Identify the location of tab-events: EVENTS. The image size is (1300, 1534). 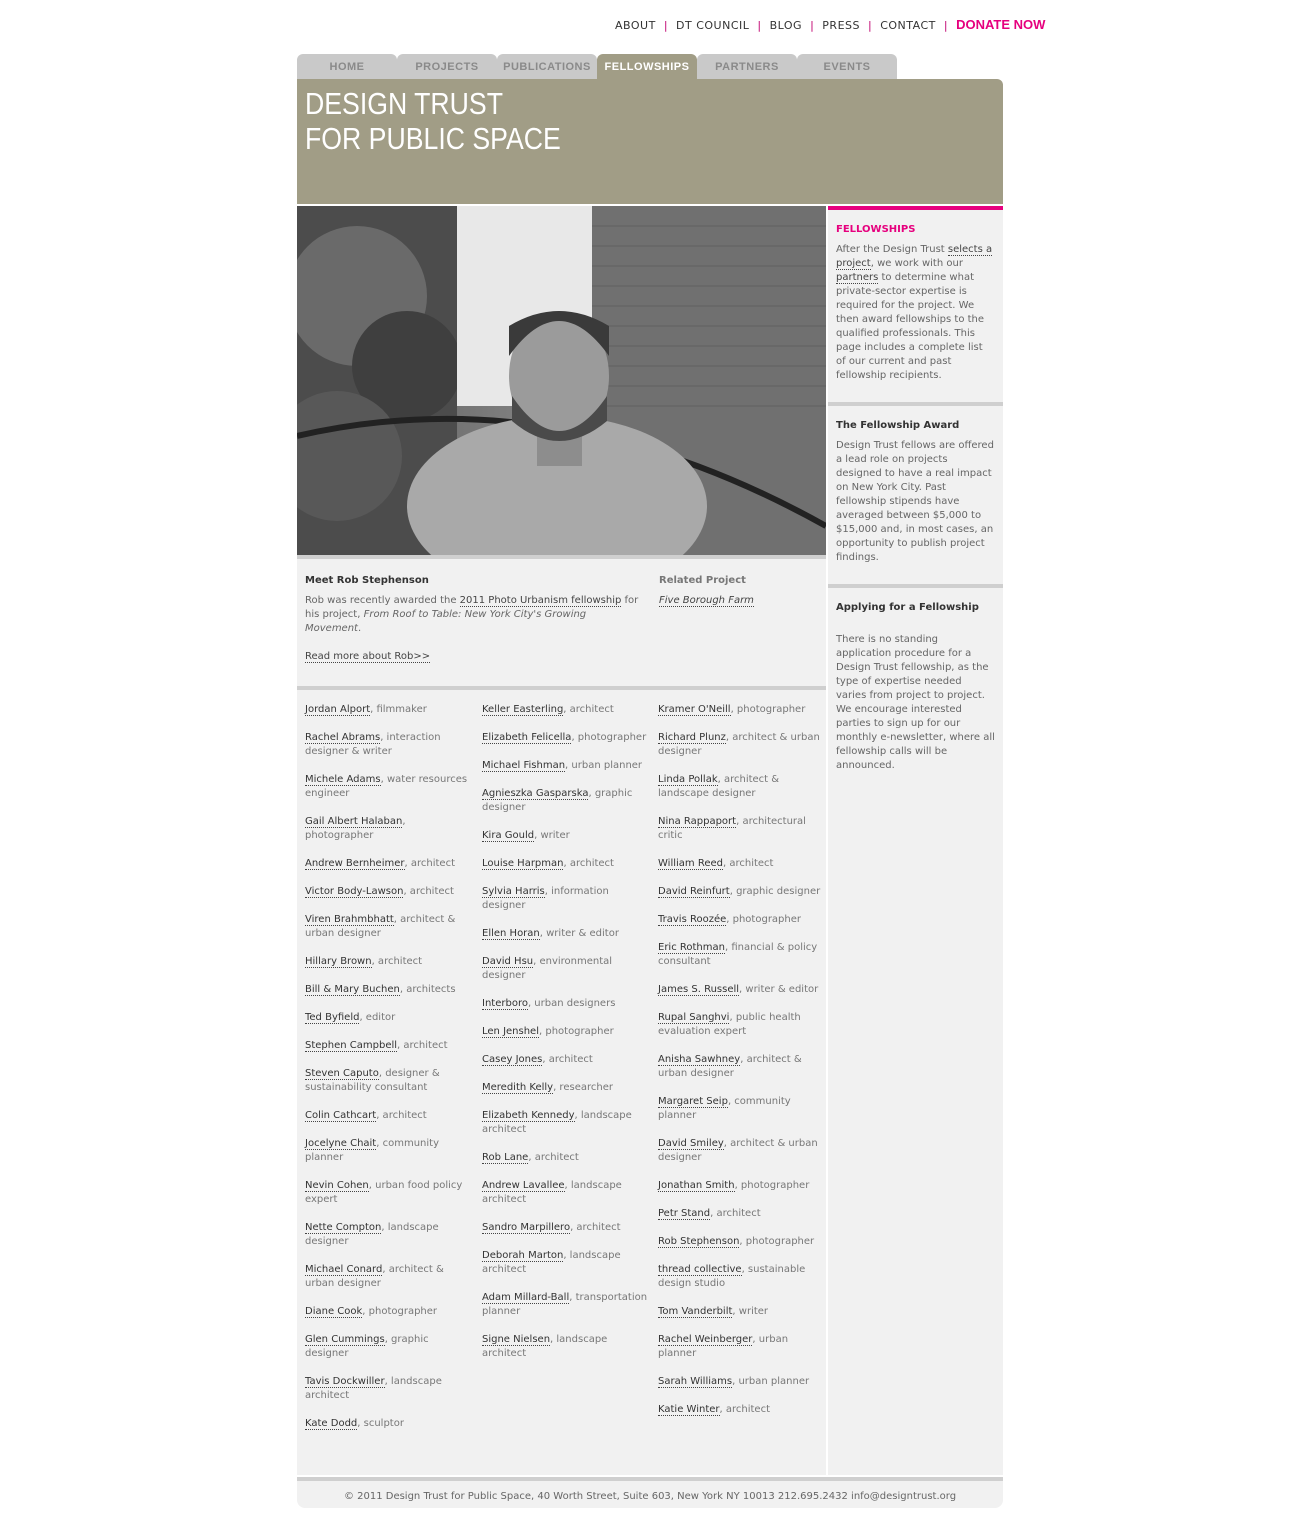
(847, 66).